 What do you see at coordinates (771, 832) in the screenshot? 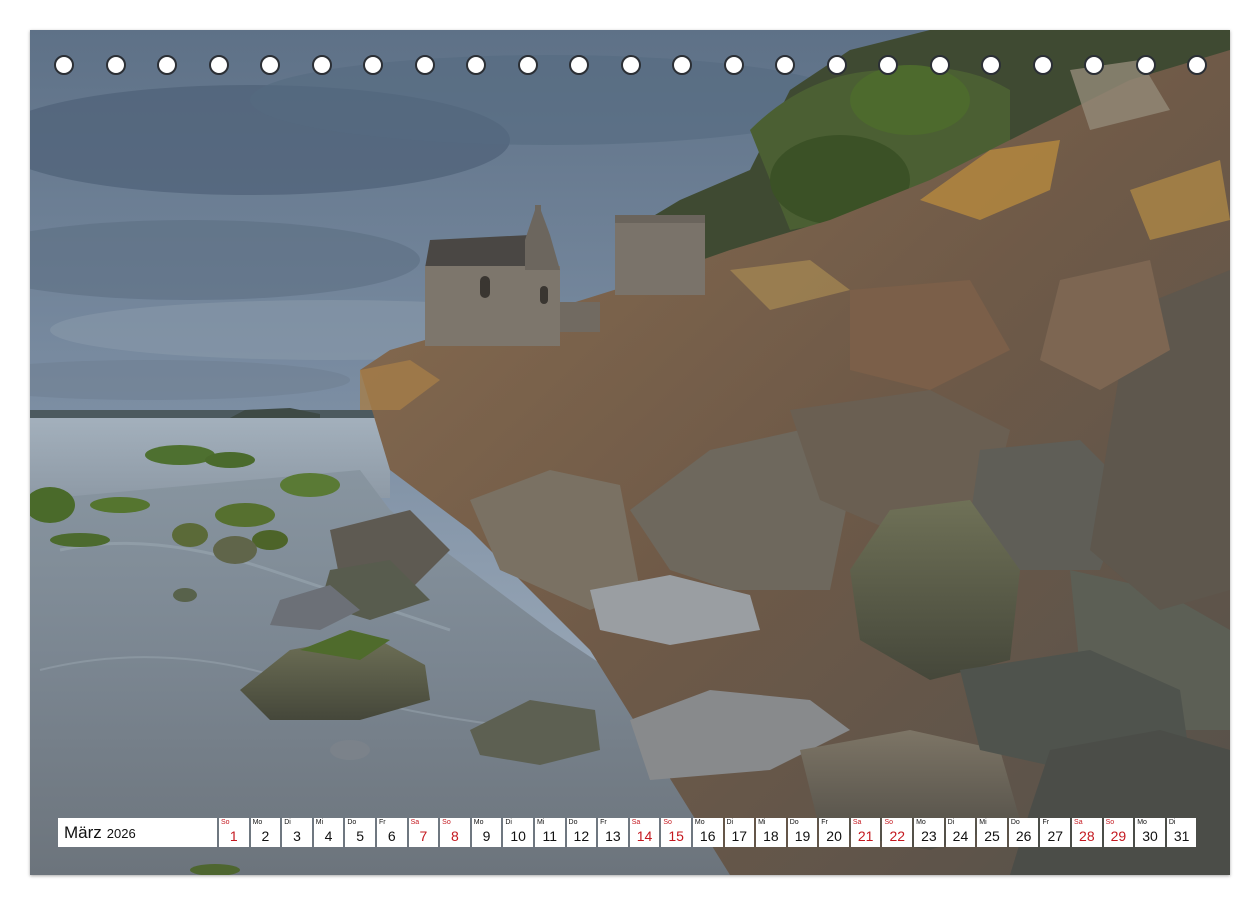
I see `day-cell: Mi 18` at bounding box center [771, 832].